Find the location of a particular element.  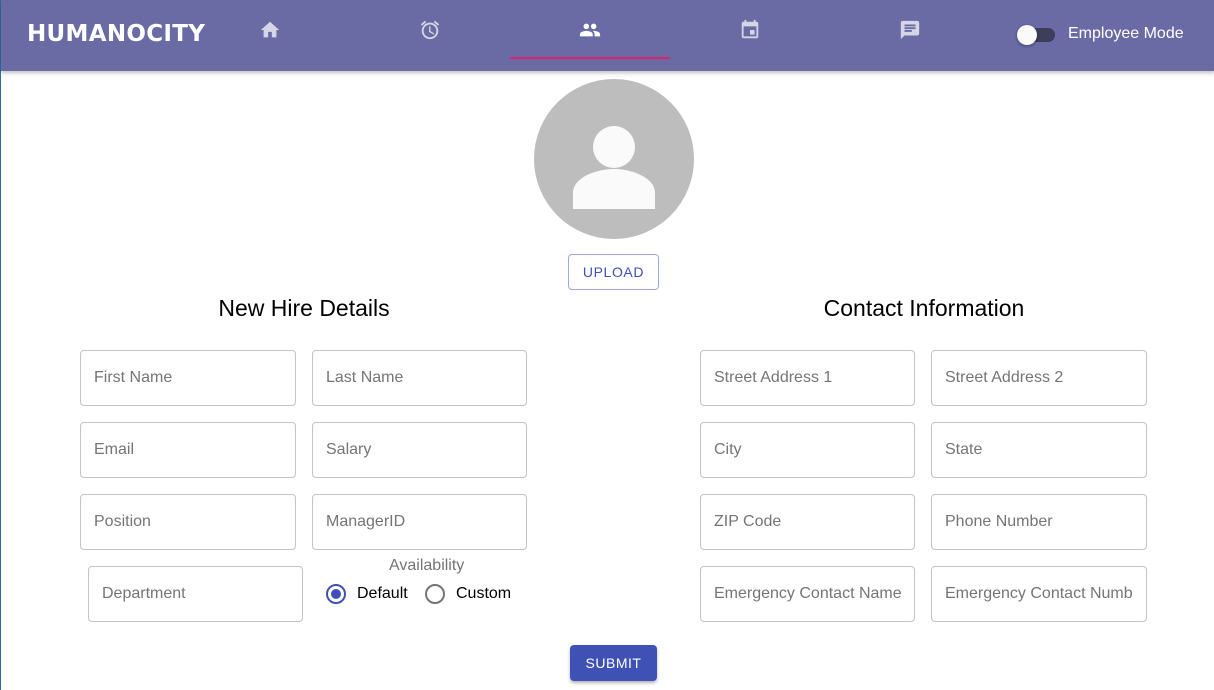

city-field is located at coordinates (807, 450).